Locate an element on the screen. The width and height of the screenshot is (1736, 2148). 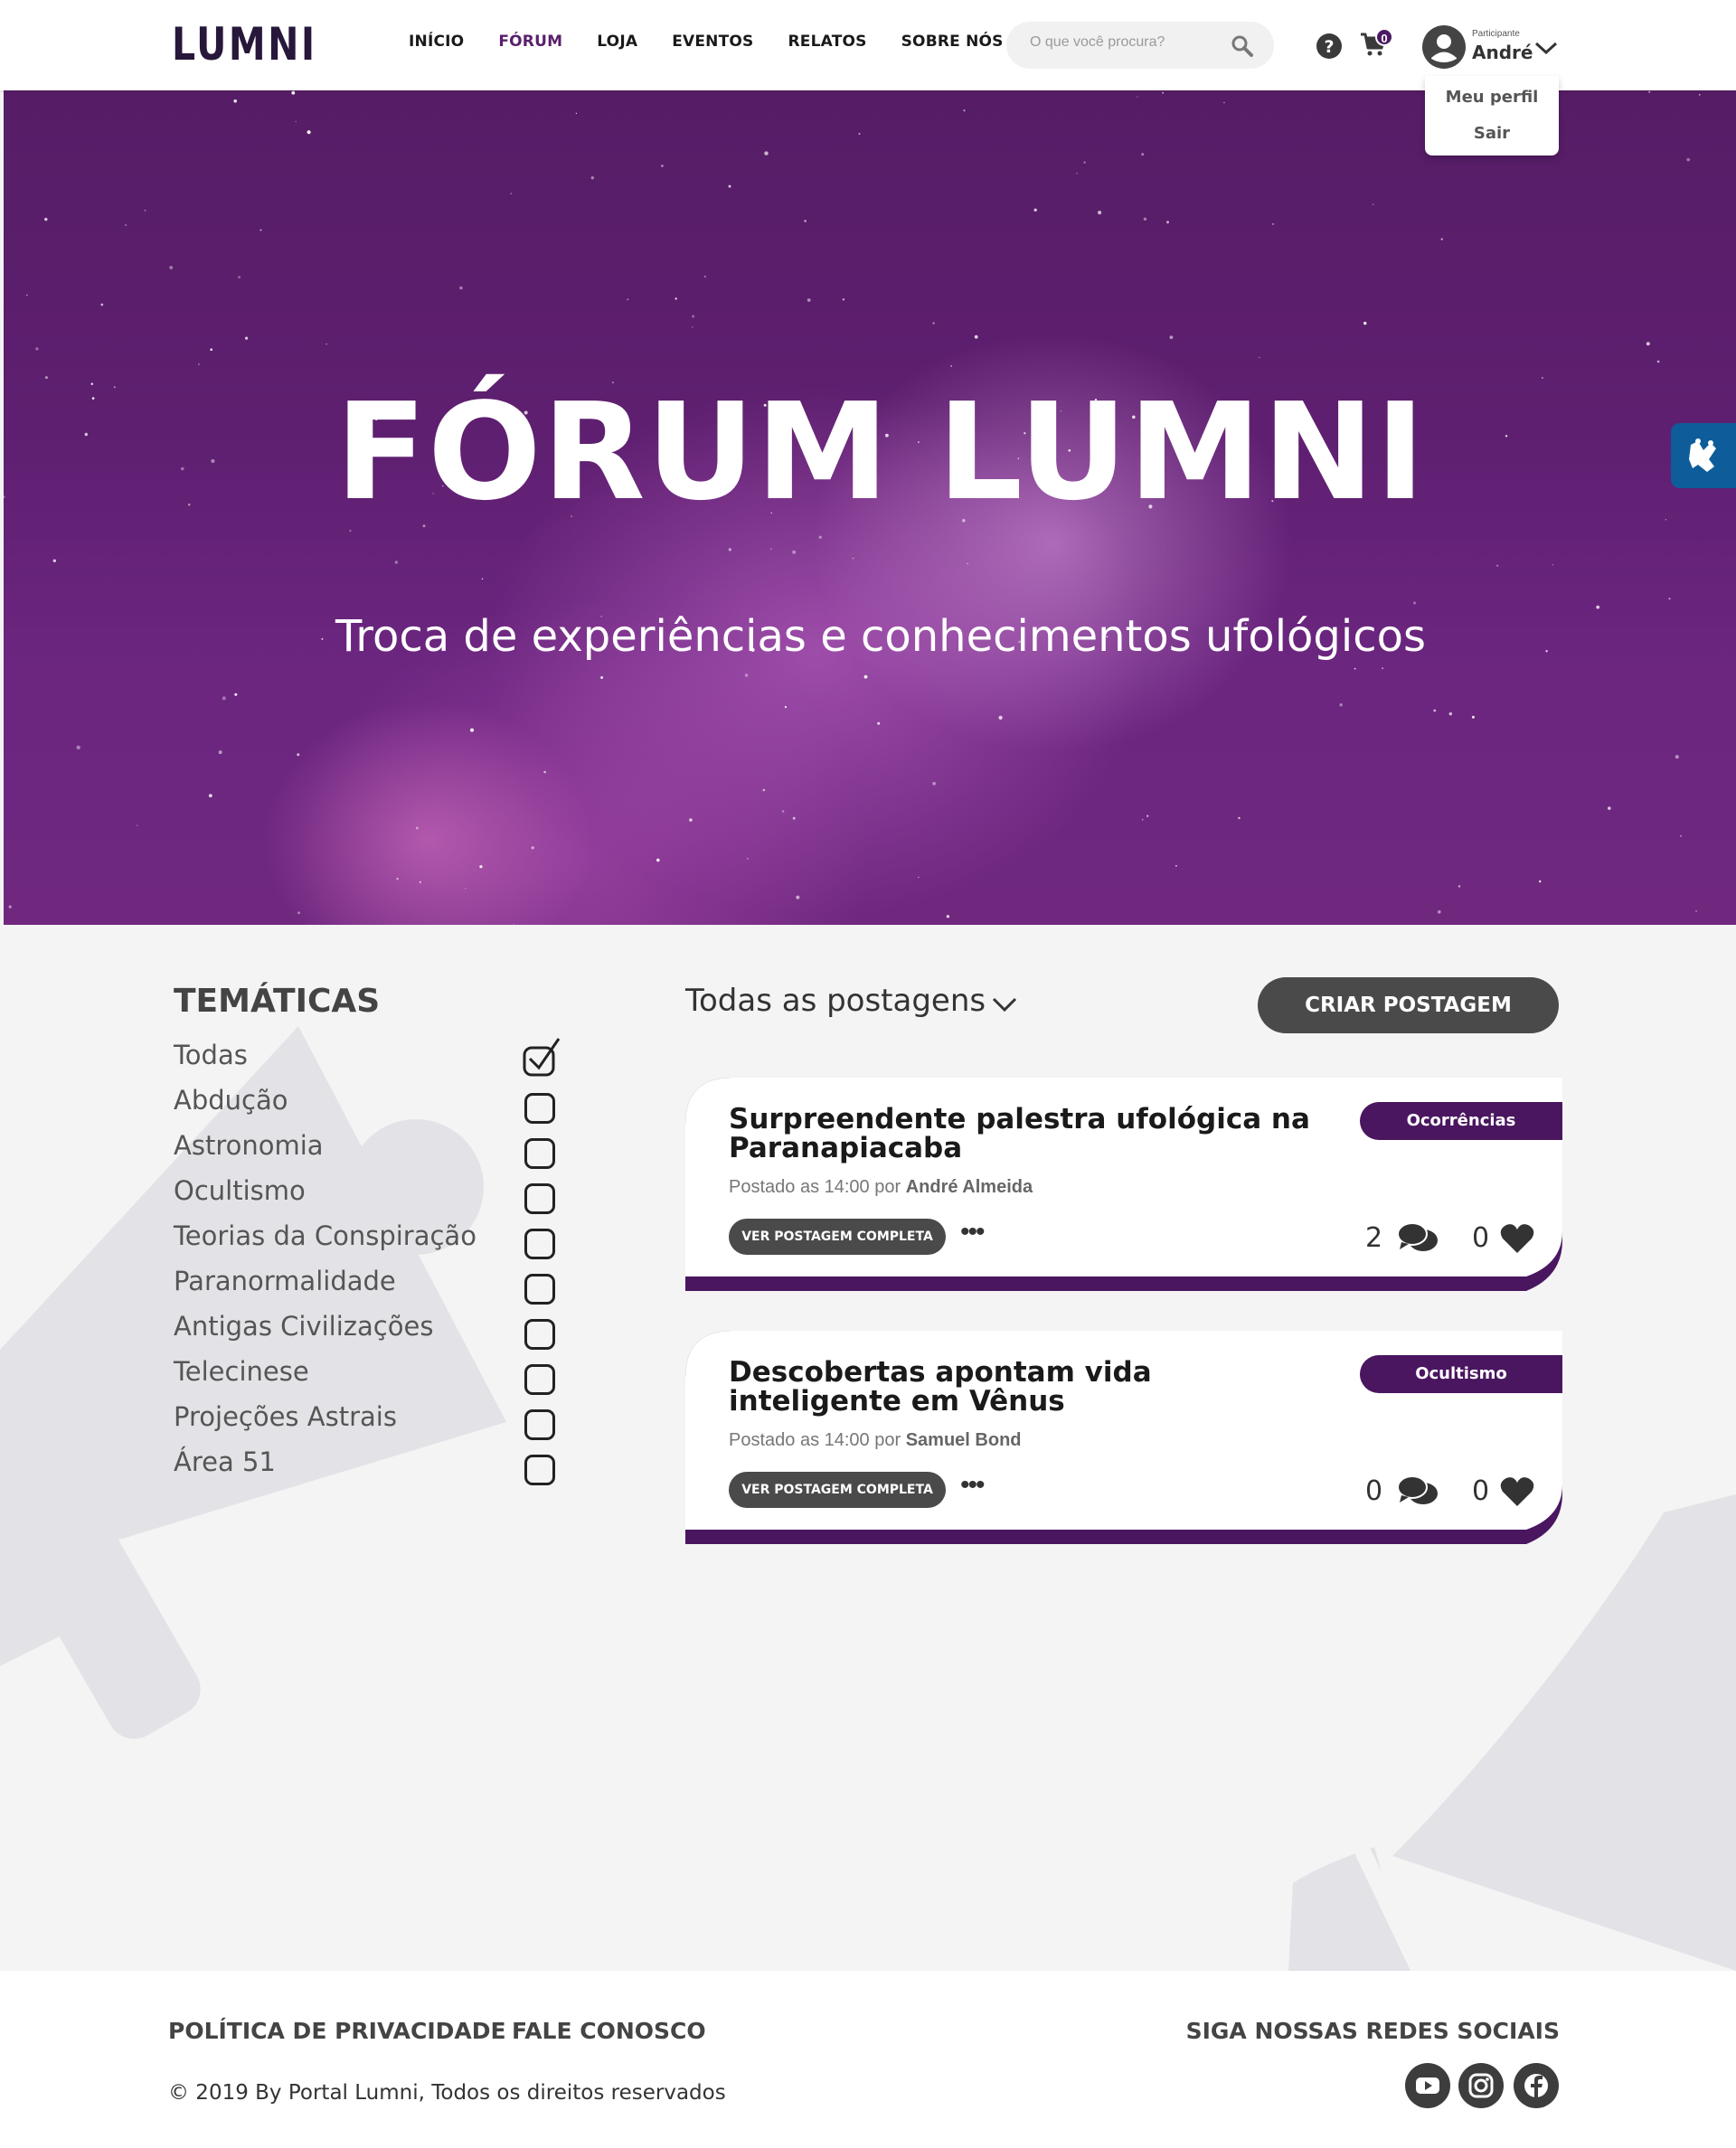
topic-label: Antigas Civilizações is located at coordinates (304, 1327).